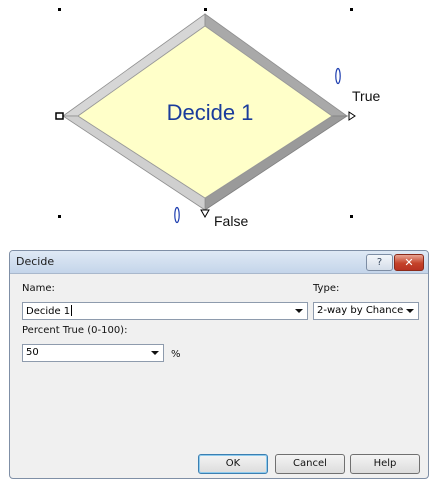  Describe the element at coordinates (310, 464) in the screenshot. I see `cancel-button: Cancel` at that location.